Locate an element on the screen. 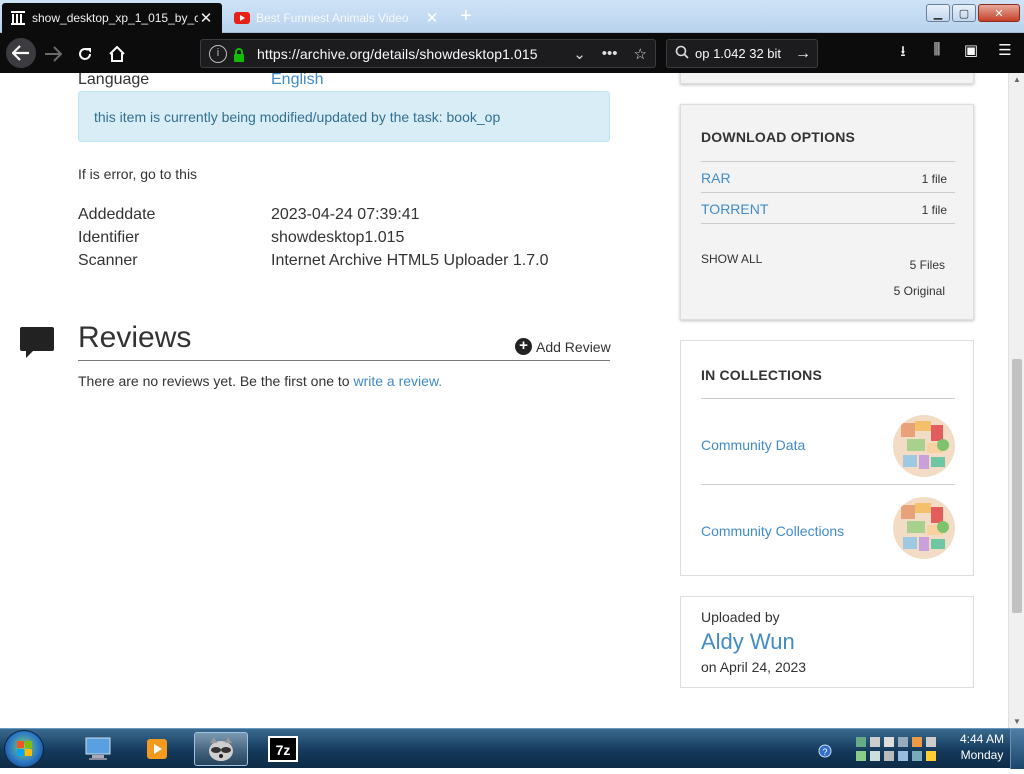 The width and height of the screenshot is (1024, 774). reviews-heading: Reviews is located at coordinates (135, 337).